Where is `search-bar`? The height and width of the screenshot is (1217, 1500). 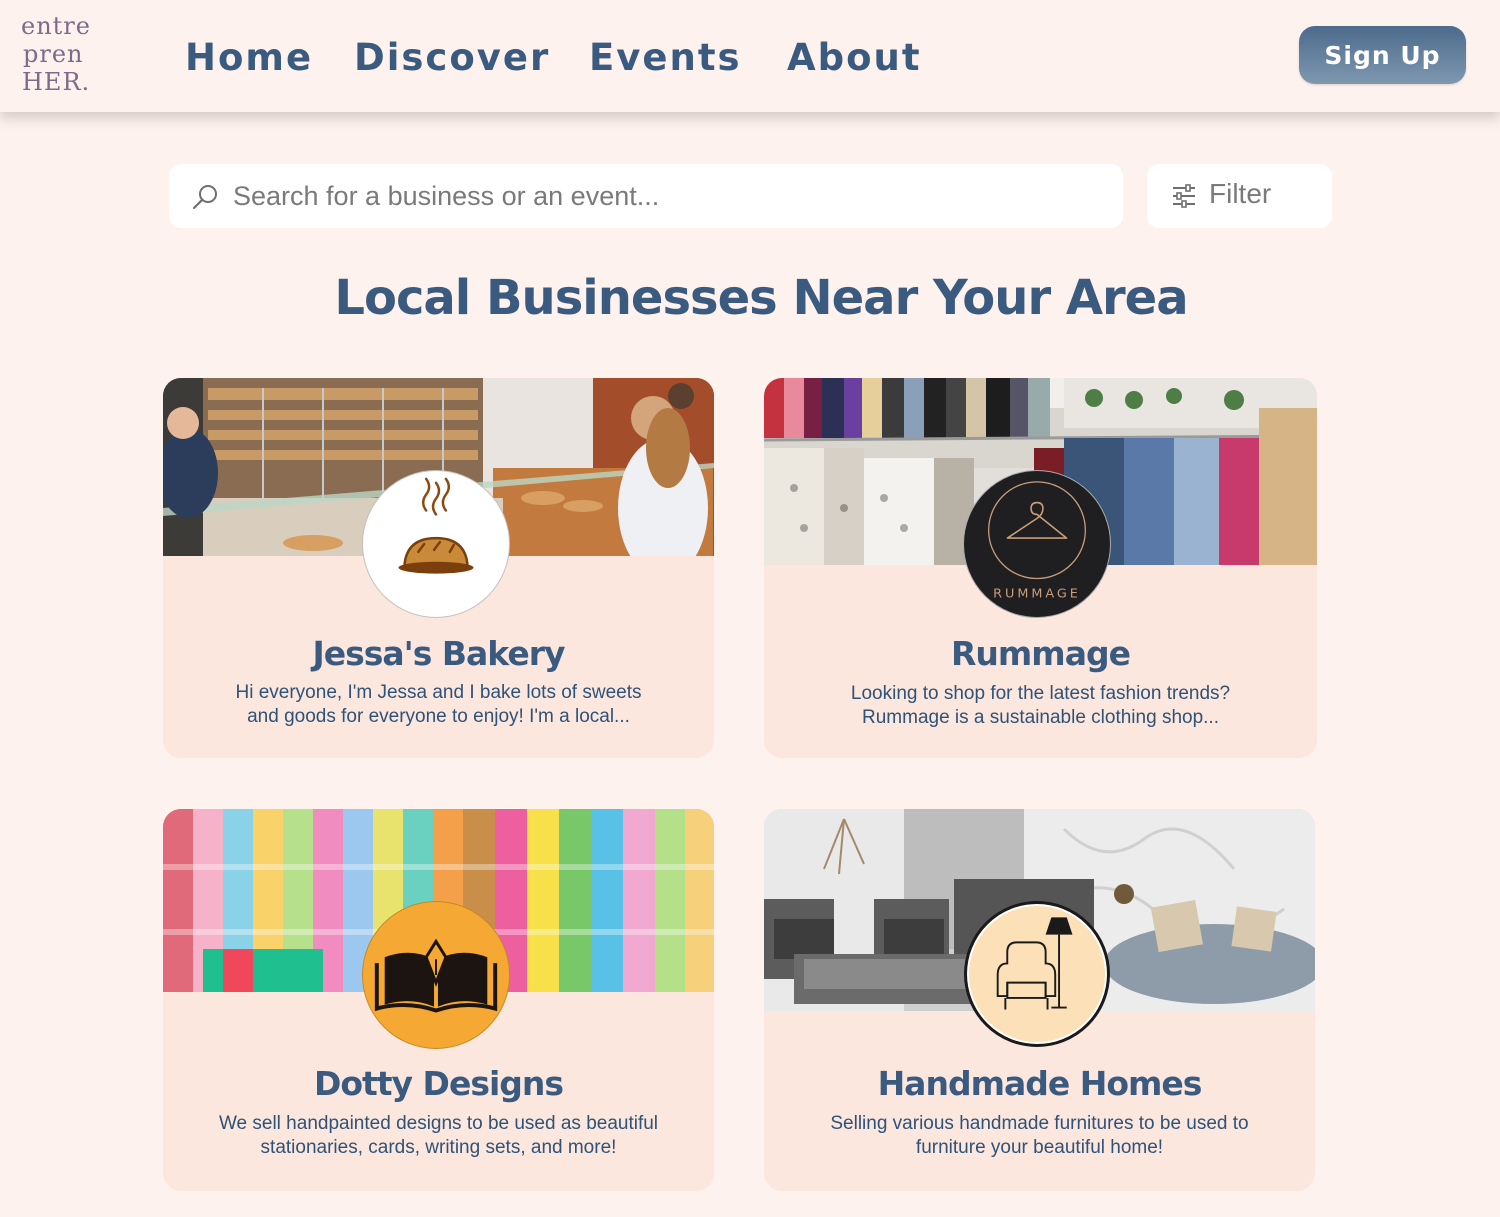
search-bar is located at coordinates (646, 196).